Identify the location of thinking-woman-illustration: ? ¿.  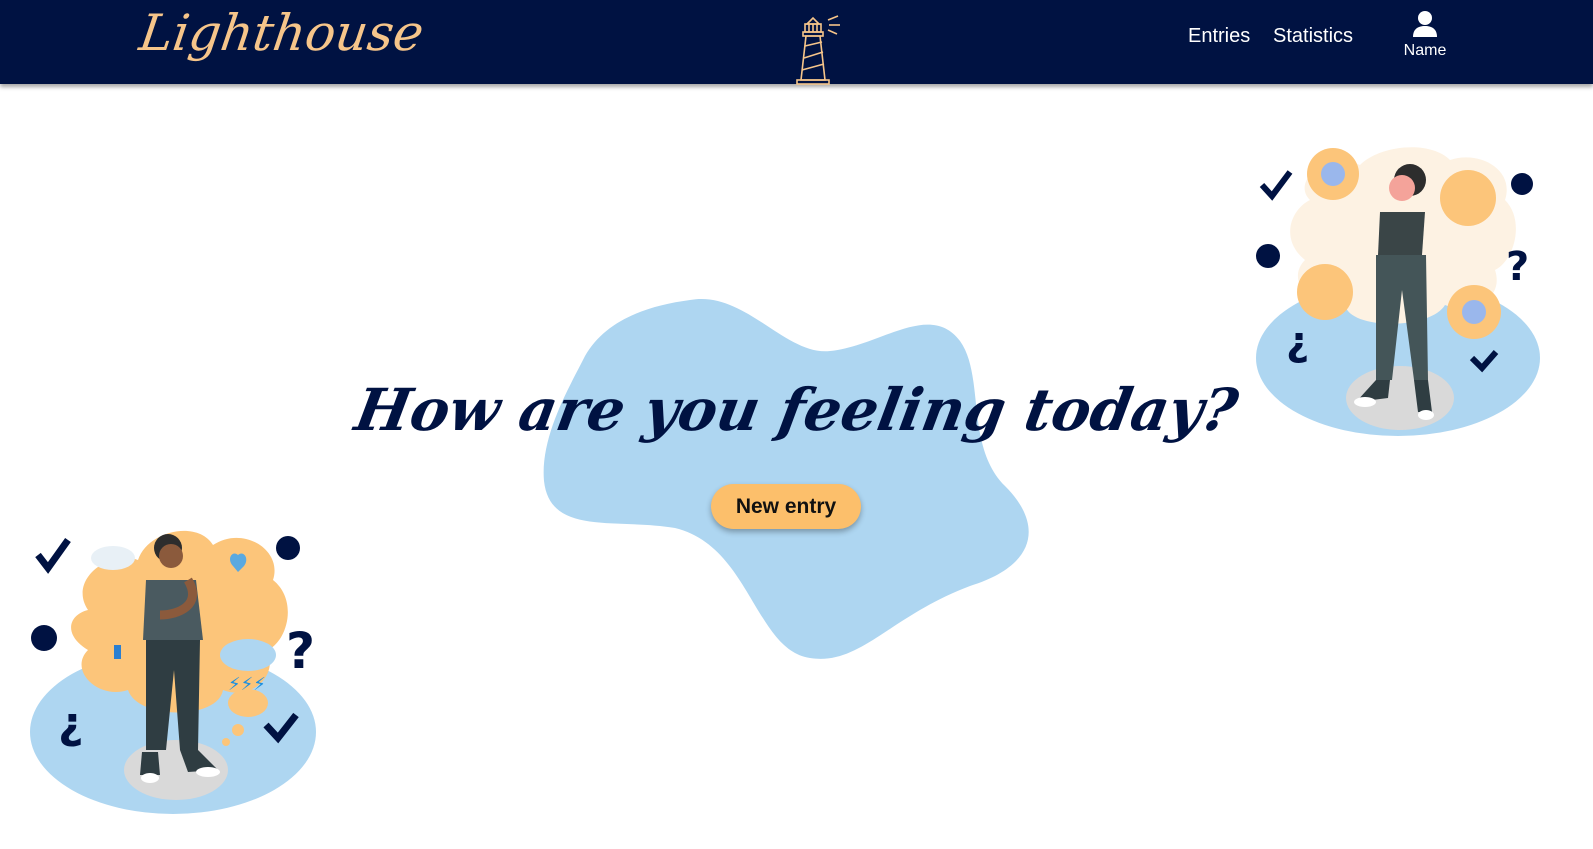
(1398, 291).